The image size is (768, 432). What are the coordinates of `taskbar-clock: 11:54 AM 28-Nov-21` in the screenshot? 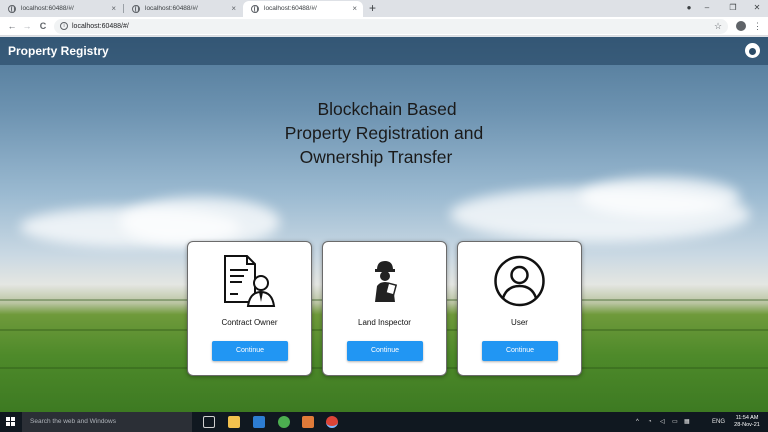 It's located at (747, 422).